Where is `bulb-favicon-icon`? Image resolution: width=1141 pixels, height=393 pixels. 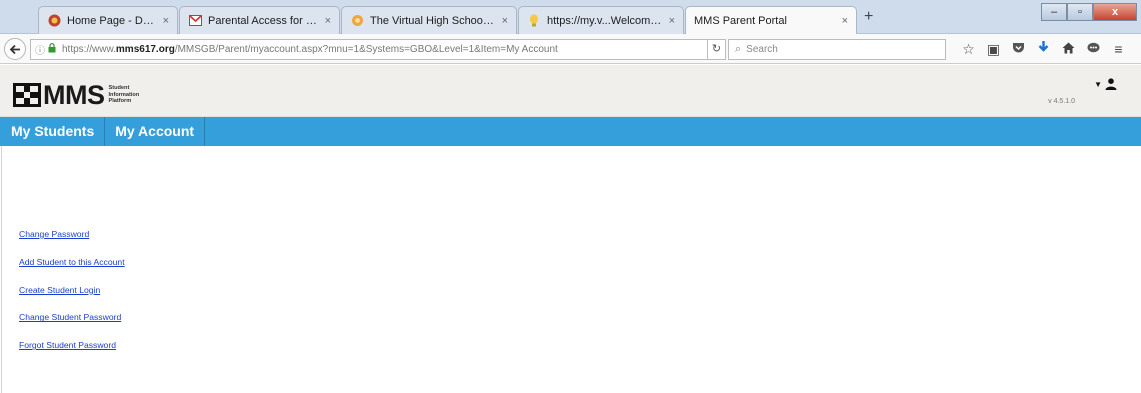 bulb-favicon-icon is located at coordinates (534, 21).